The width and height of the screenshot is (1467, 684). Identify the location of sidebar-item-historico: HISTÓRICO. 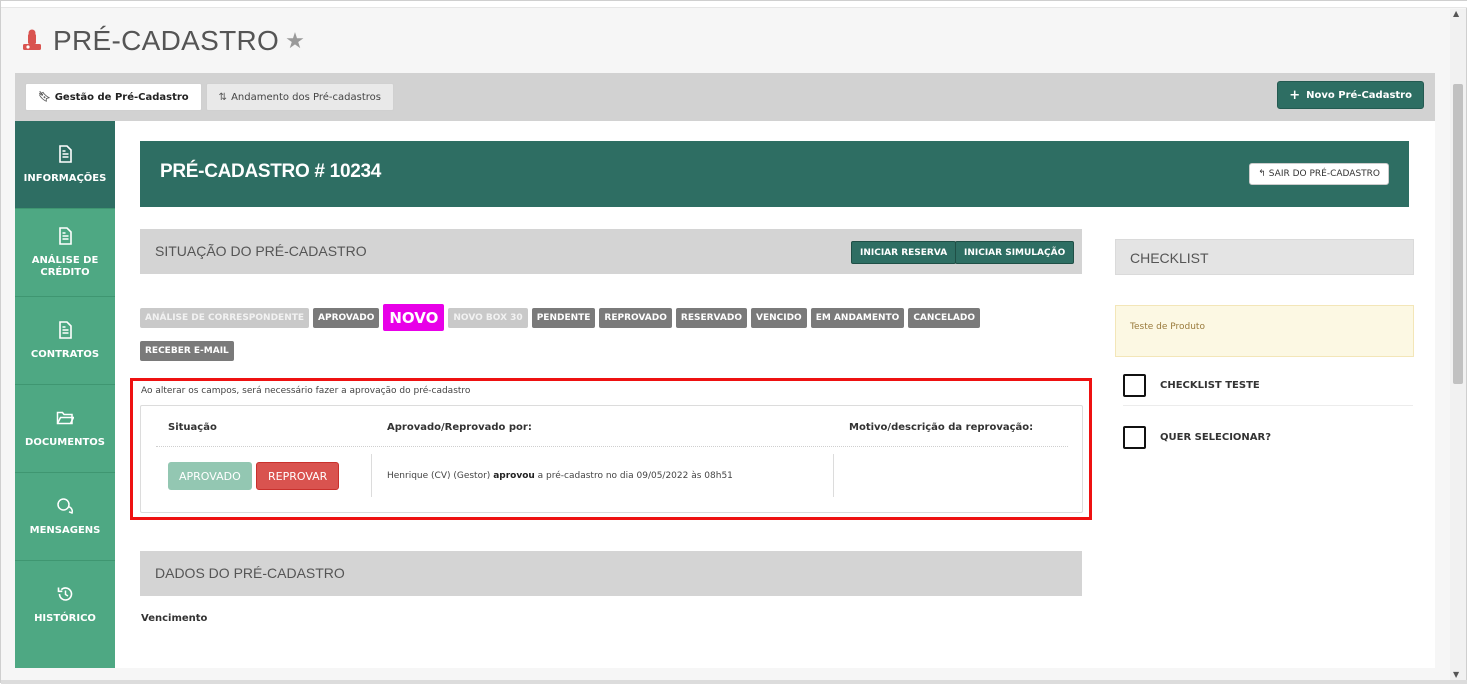
(65, 605).